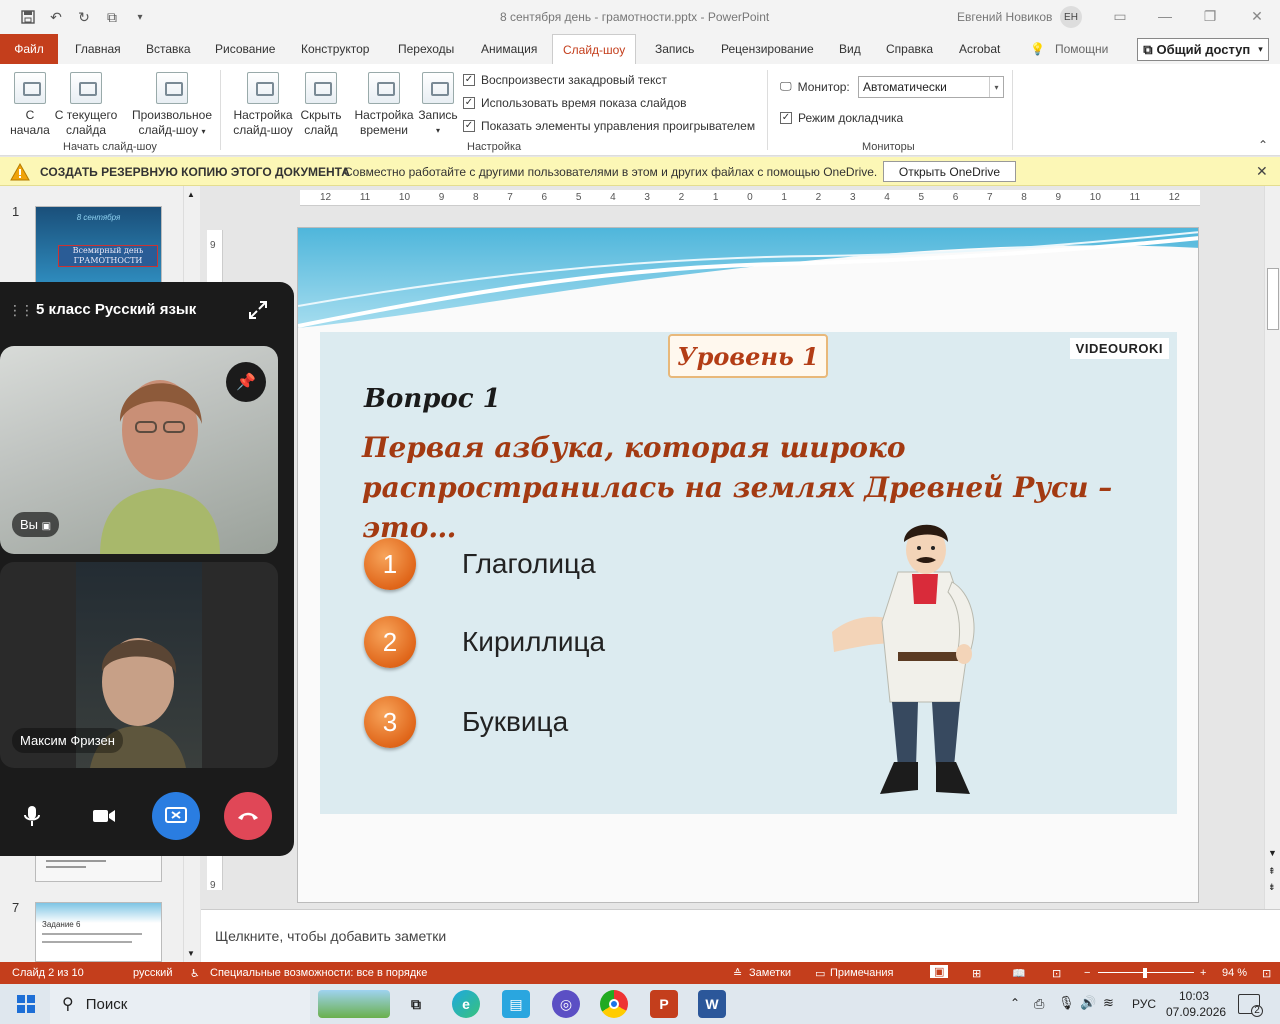 This screenshot has width=1280, height=1024. I want to click on narration-checkbox: ✓ Воспроизвести закадровый текст, so click(565, 80).